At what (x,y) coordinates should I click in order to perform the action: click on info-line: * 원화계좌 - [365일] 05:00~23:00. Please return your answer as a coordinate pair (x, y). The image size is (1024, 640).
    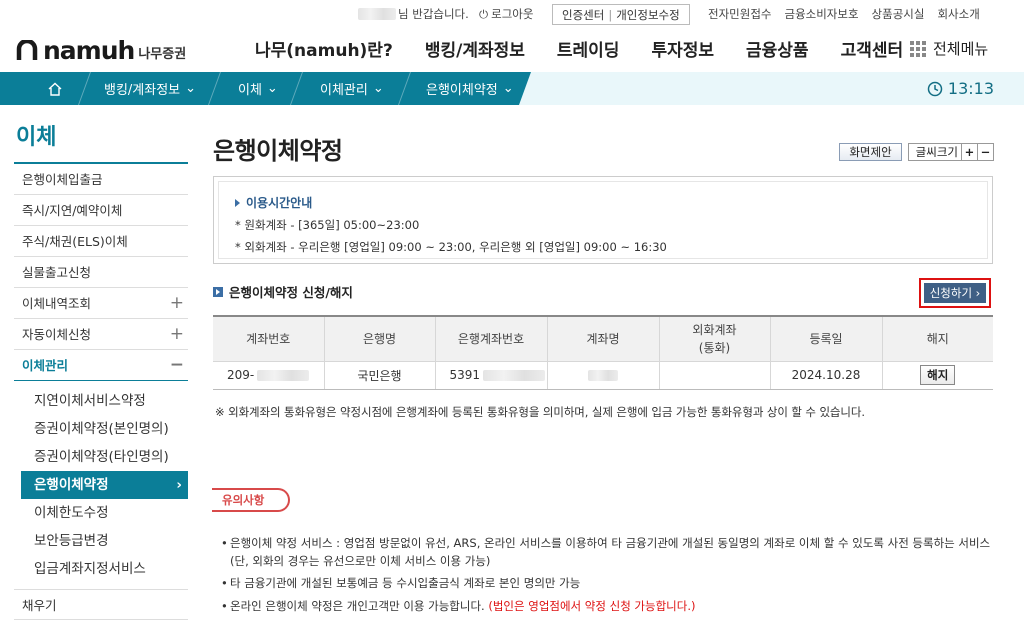
    Looking at the image, I should click on (327, 225).